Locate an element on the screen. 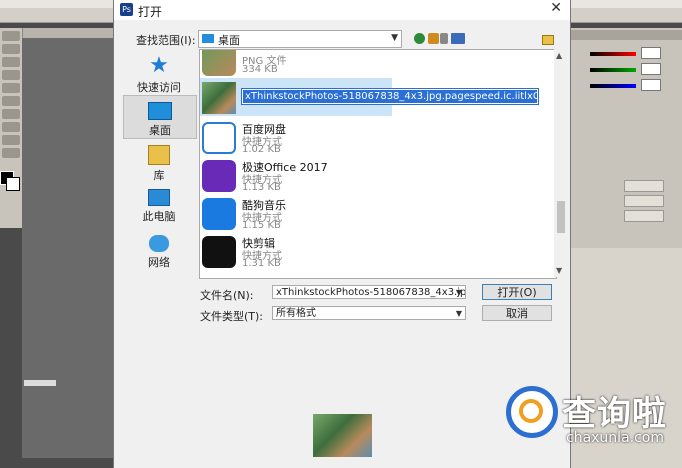 This screenshot has width=682, height=468. places-bar: ★ 快速访问 桌面 库 此电脑 网络 is located at coordinates (160, 162).